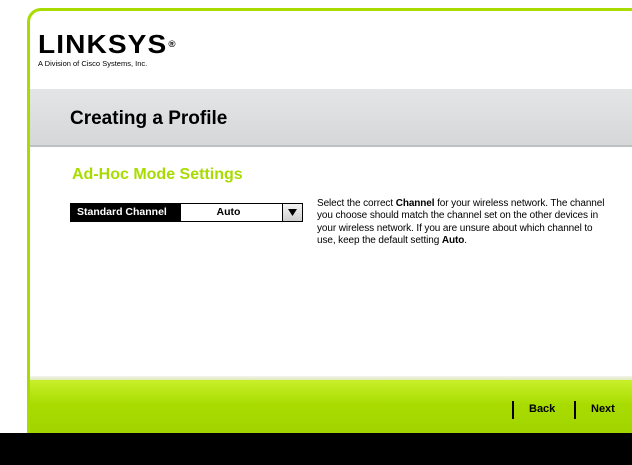  Describe the element at coordinates (172, 44) in the screenshot. I see `logo-registered-mark: ®` at that location.